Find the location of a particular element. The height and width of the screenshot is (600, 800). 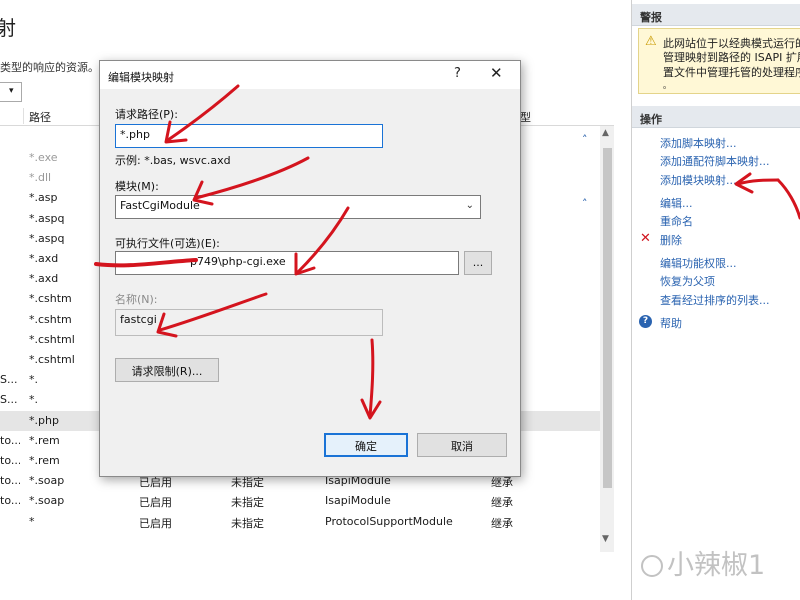

page-title: 射 is located at coordinates (8, 28).